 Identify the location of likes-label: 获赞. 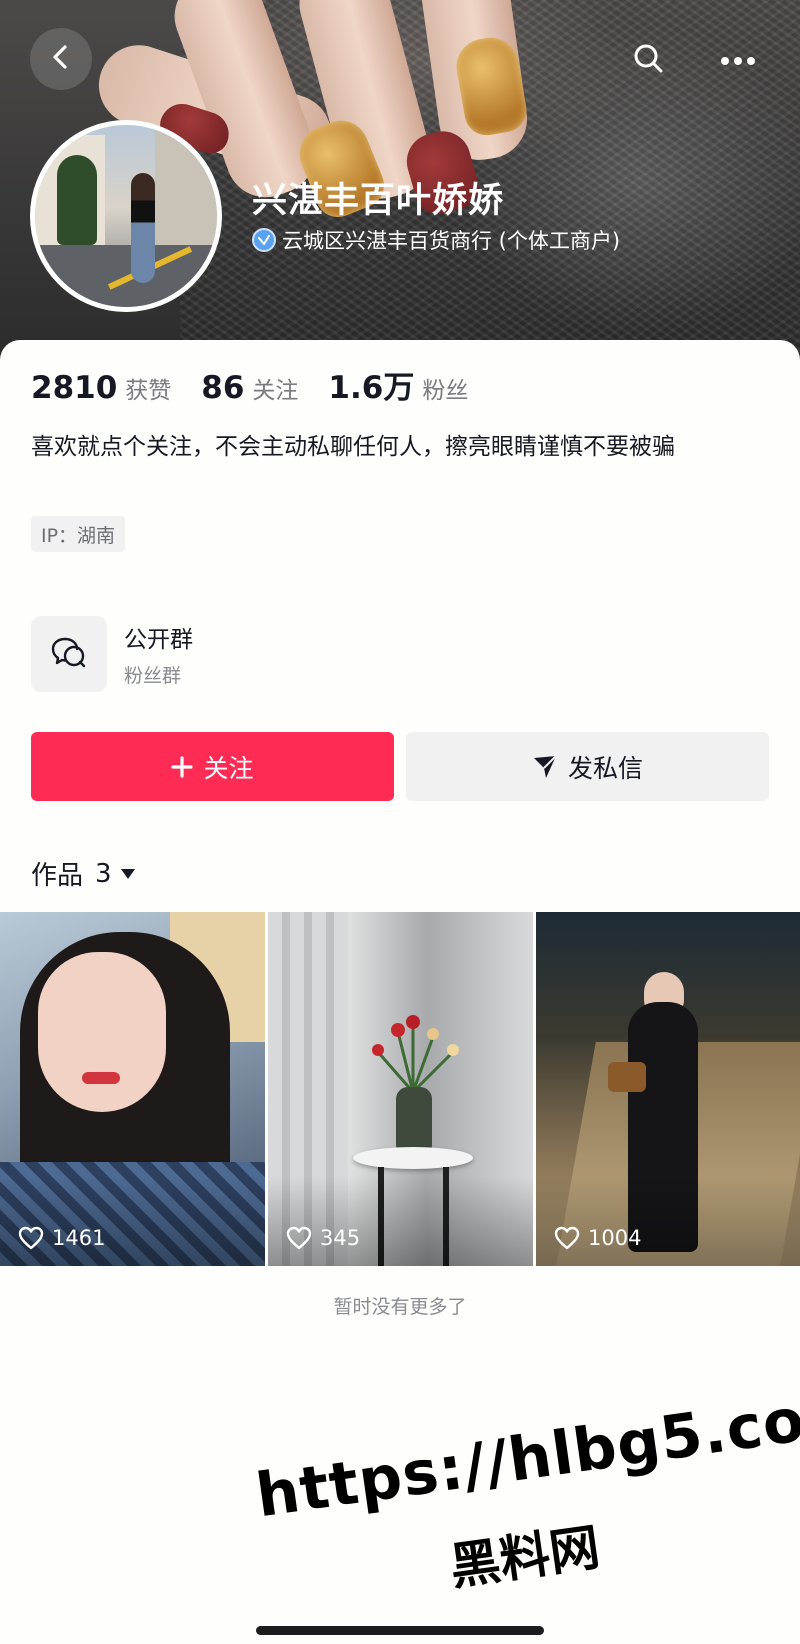
(148, 391).